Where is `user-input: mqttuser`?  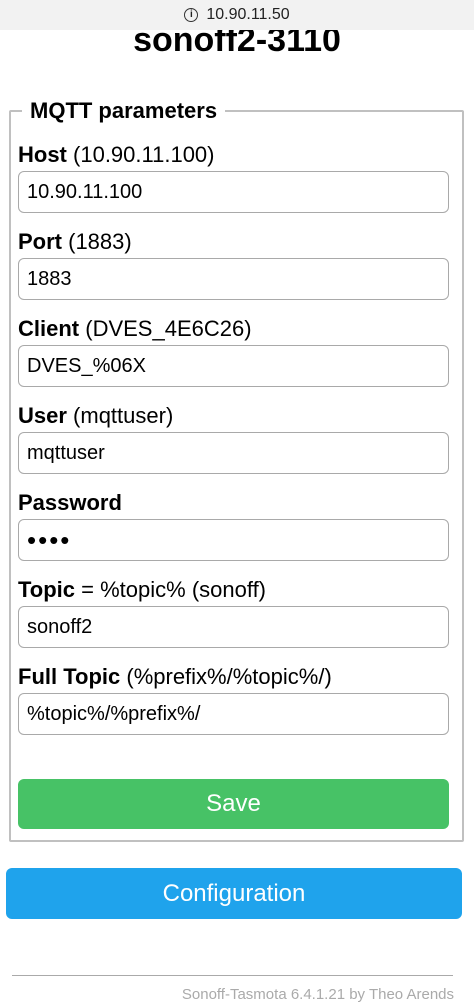 user-input: mqttuser is located at coordinates (233, 453).